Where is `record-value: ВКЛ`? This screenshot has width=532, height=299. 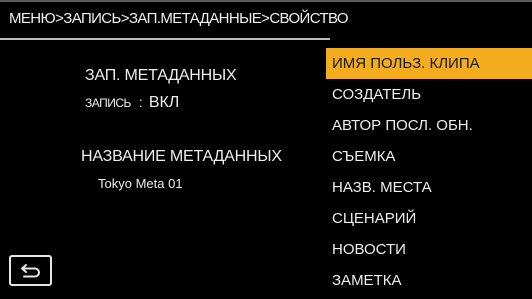
record-value: ВКЛ is located at coordinates (164, 102).